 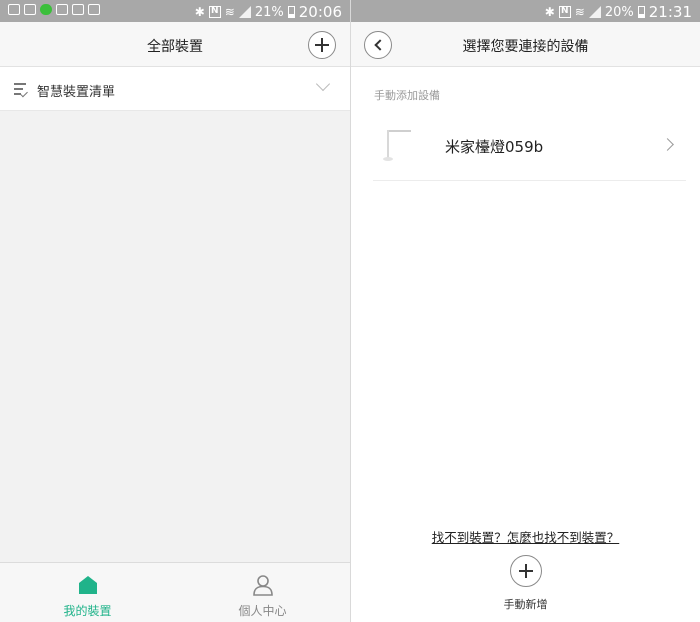 I want to click on device-list-label: 智慧裝置清單, so click(x=76, y=92).